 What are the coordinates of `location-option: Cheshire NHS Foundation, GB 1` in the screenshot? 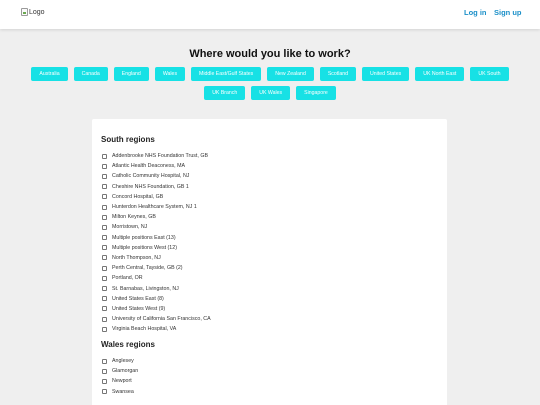 It's located at (156, 187).